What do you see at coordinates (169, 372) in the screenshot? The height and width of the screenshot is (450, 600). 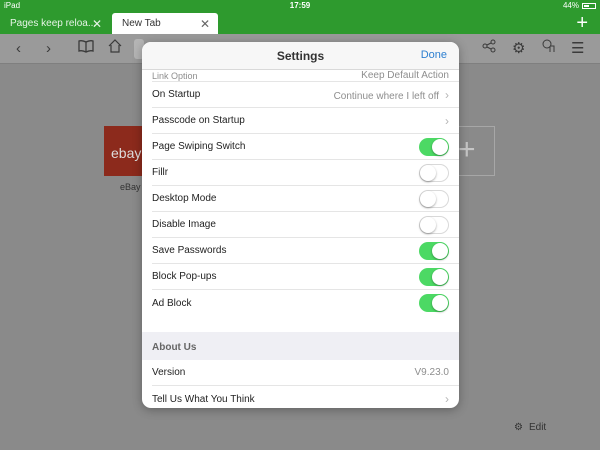 I see `row-label: Version` at bounding box center [169, 372].